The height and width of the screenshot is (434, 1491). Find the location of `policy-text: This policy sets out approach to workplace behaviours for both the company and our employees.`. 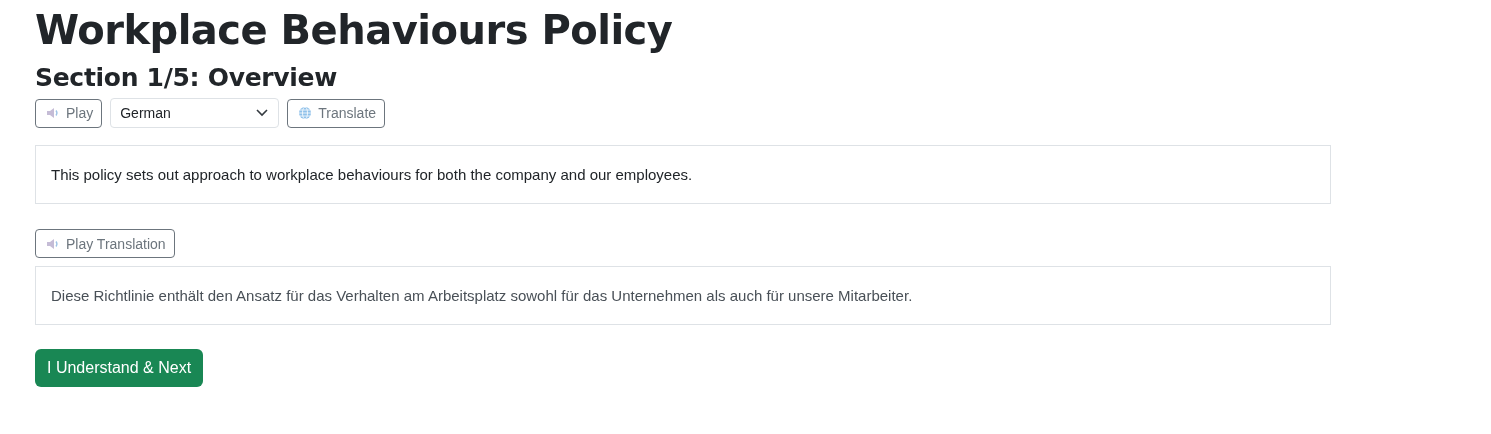

policy-text: This policy sets out approach to workplace behaviours for both the company and our employees. is located at coordinates (683, 174).